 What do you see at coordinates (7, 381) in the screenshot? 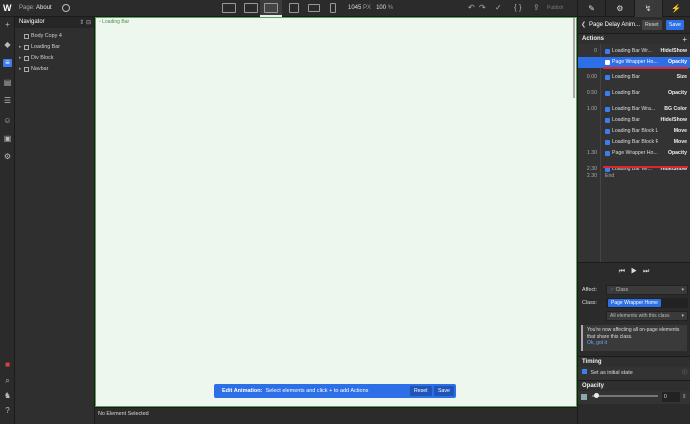
I see `search-icon: ⌕` at bounding box center [7, 381].